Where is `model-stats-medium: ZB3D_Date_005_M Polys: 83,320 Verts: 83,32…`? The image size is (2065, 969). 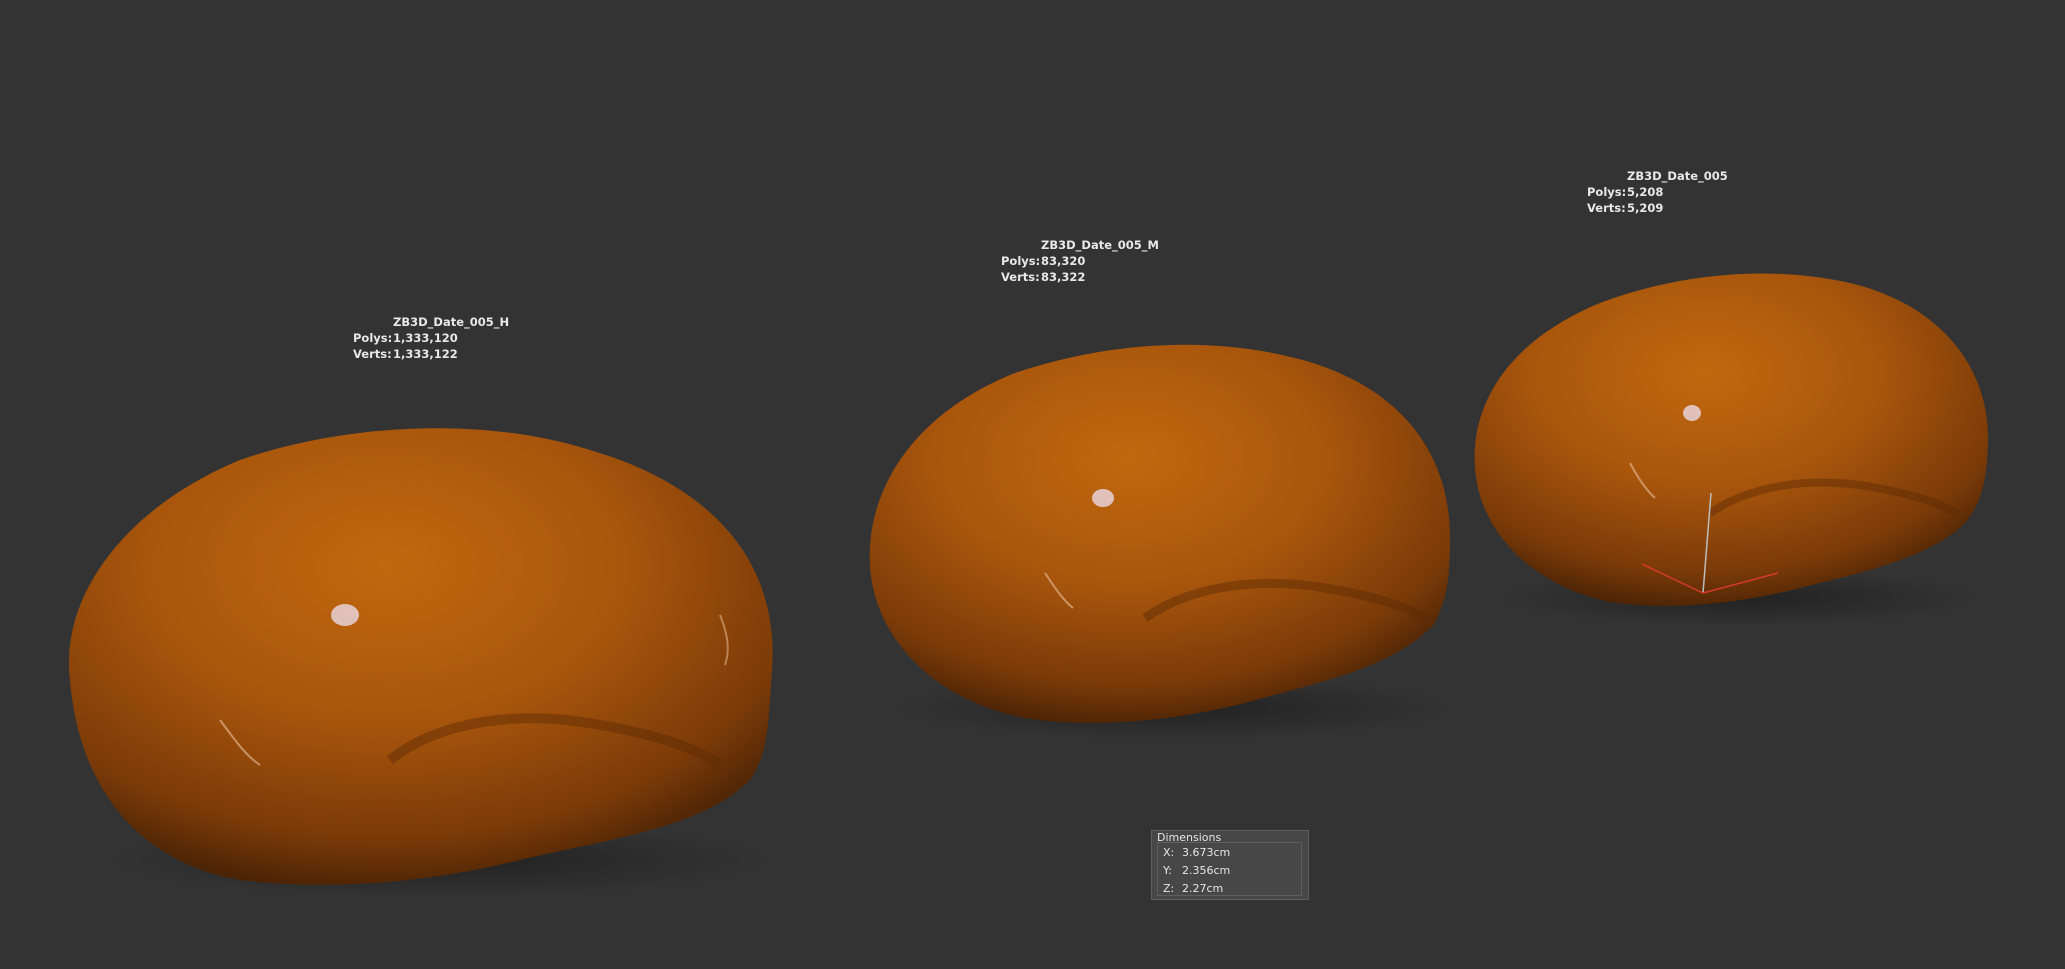 model-stats-medium: ZB3D_Date_005_M Polys: 83,320 Verts: 83,32… is located at coordinates (1080, 261).